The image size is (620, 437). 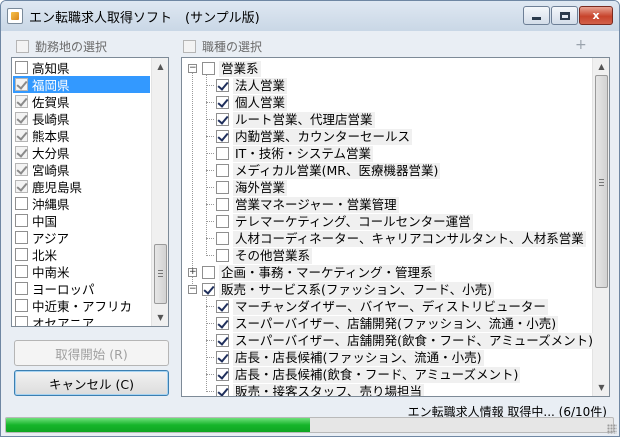 What do you see at coordinates (564, 15) in the screenshot?
I see `maximize-button` at bounding box center [564, 15].